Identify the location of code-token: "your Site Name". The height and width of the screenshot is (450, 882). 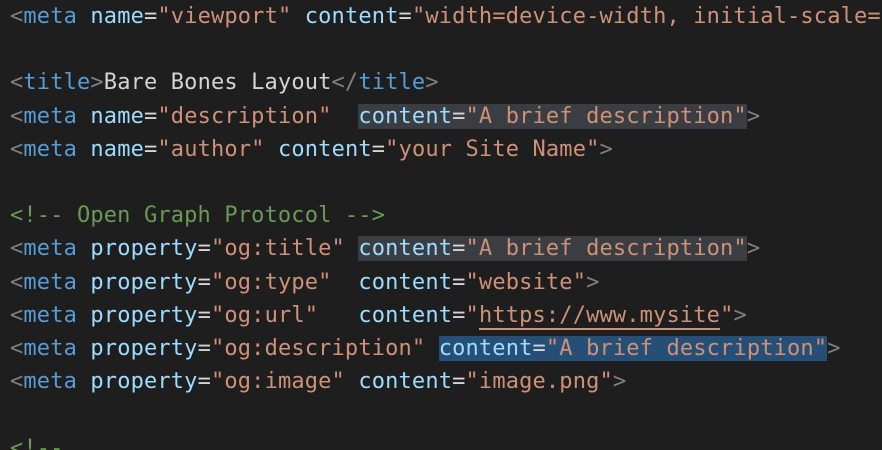
(492, 149).